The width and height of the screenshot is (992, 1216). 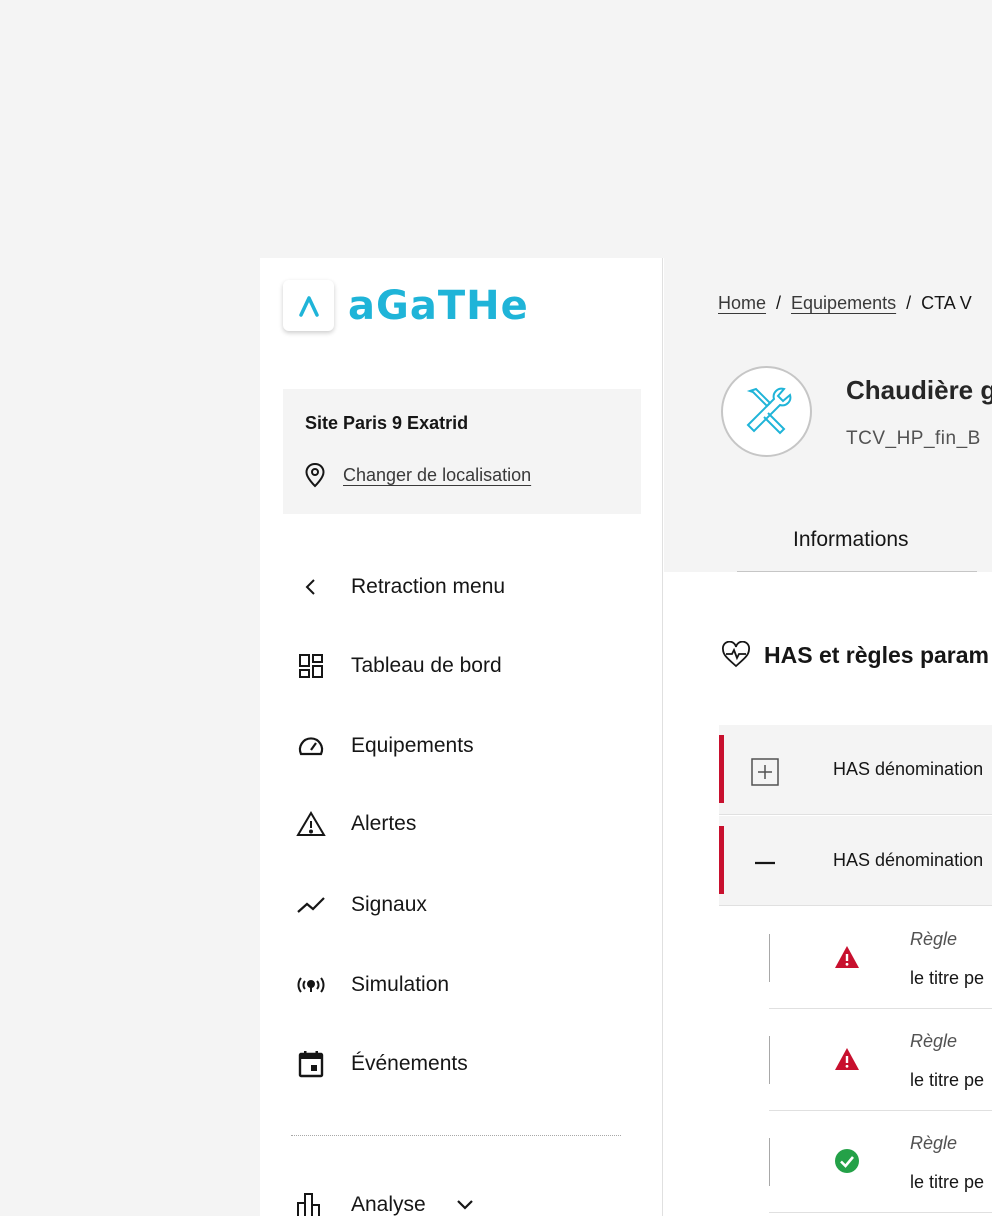 I want to click on sidebar-item-simulation: Simulation, so click(x=372, y=985).